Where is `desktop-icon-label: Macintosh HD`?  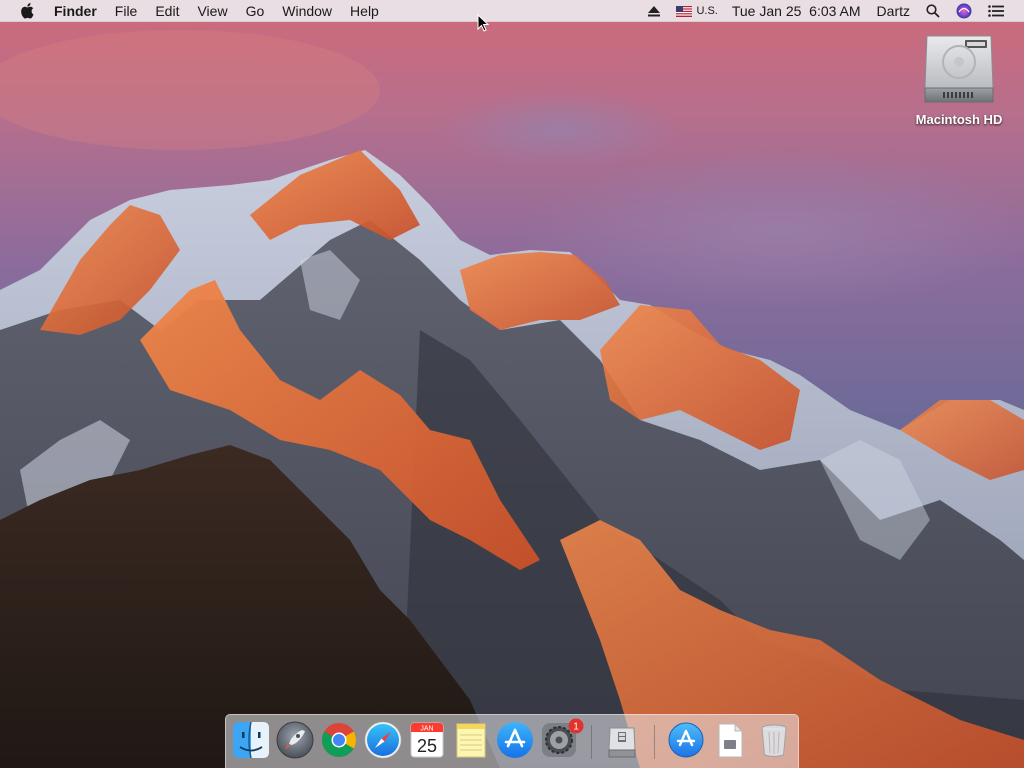 desktop-icon-label: Macintosh HD is located at coordinates (959, 119).